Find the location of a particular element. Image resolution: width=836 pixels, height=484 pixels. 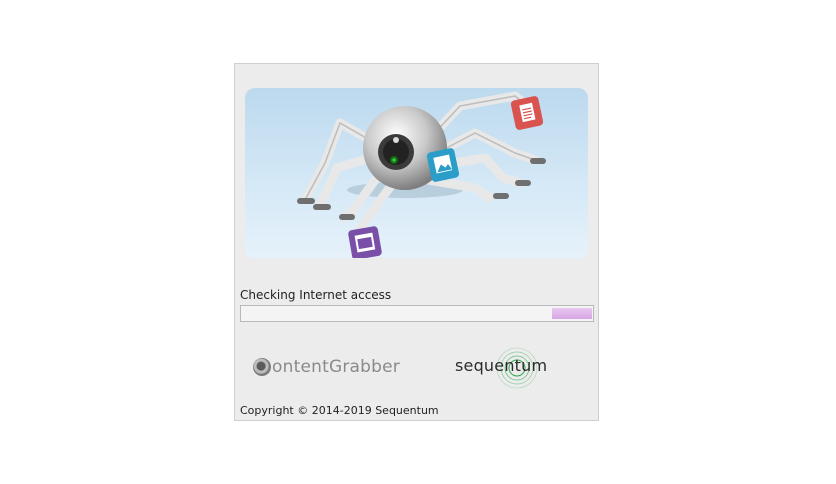

contentgrabber-logo: ontentGrabber is located at coordinates (326, 367).